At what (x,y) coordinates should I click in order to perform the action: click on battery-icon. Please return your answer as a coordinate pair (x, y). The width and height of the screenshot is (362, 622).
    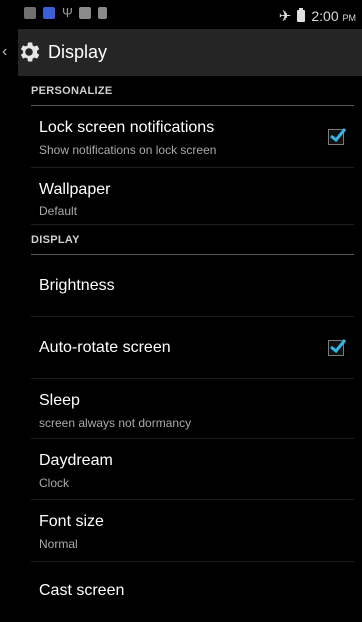
    Looking at the image, I should click on (301, 15).